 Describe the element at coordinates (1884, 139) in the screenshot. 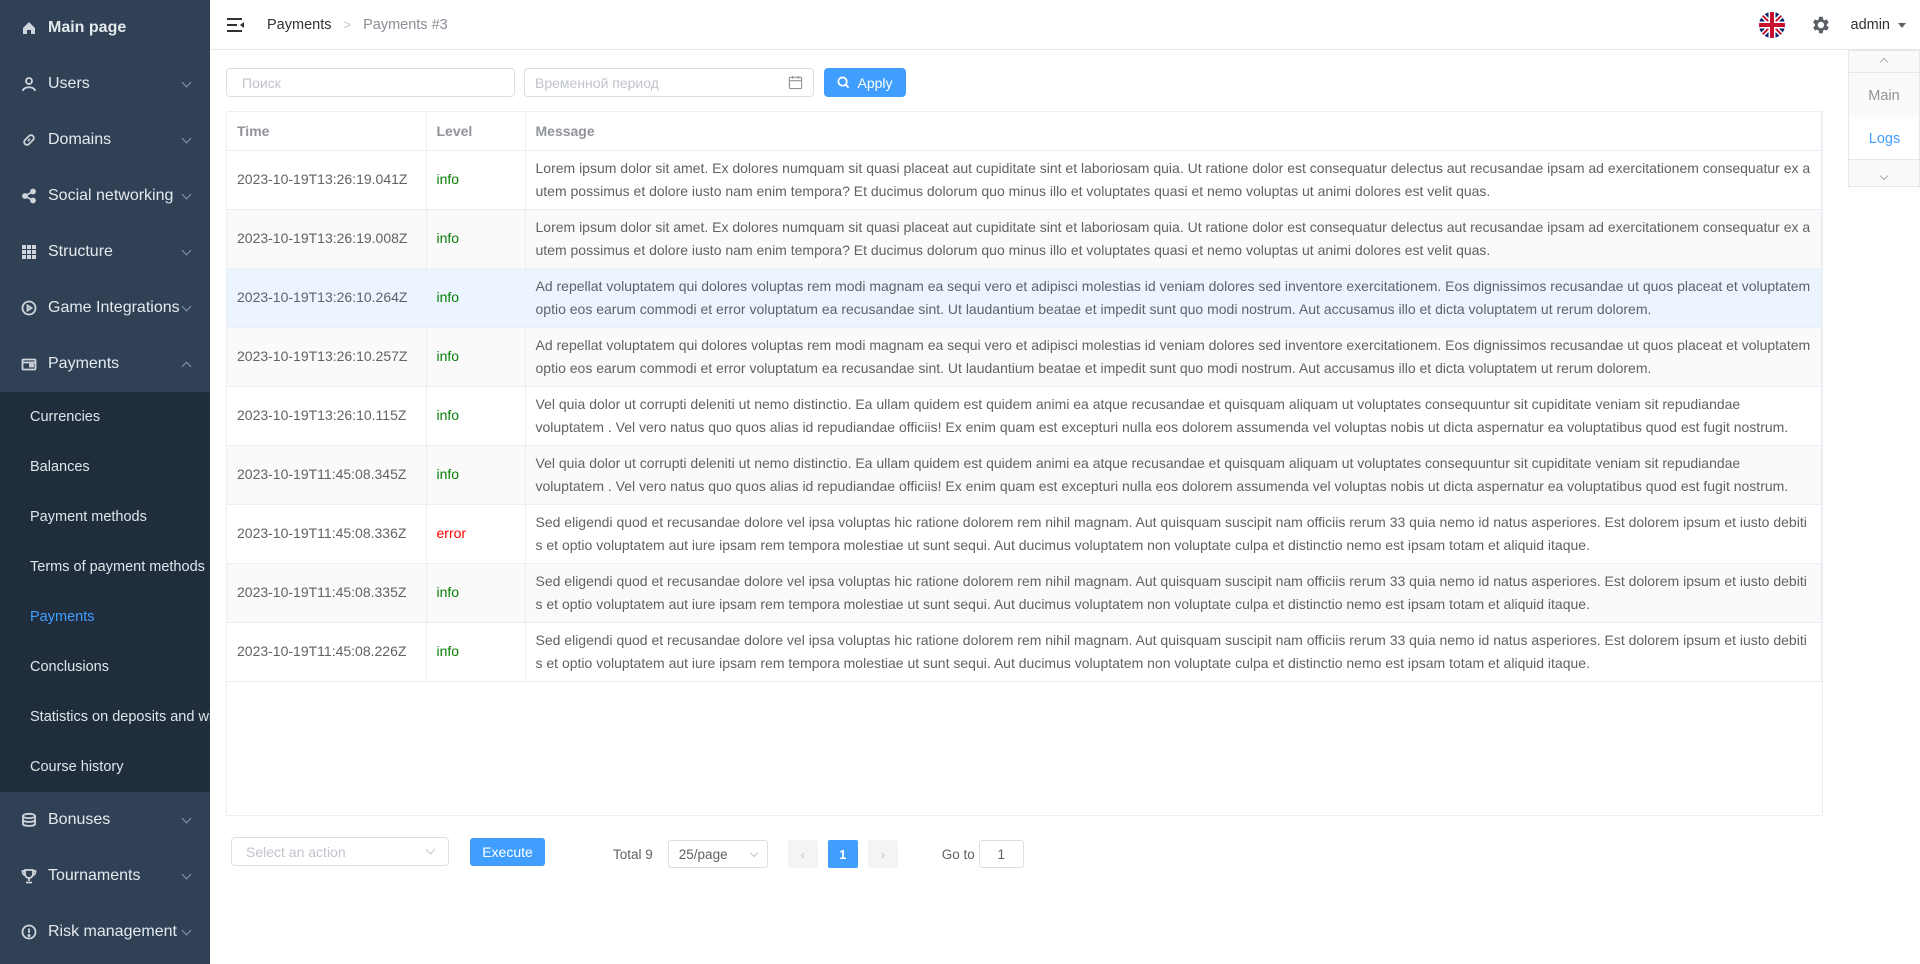

I see `tab-logs: Logs` at that location.